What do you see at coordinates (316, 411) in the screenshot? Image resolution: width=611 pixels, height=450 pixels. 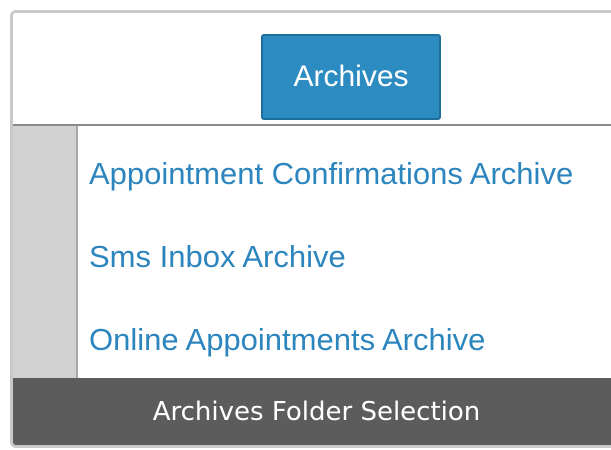 I see `footer-title: Archives Folder Selection` at bounding box center [316, 411].